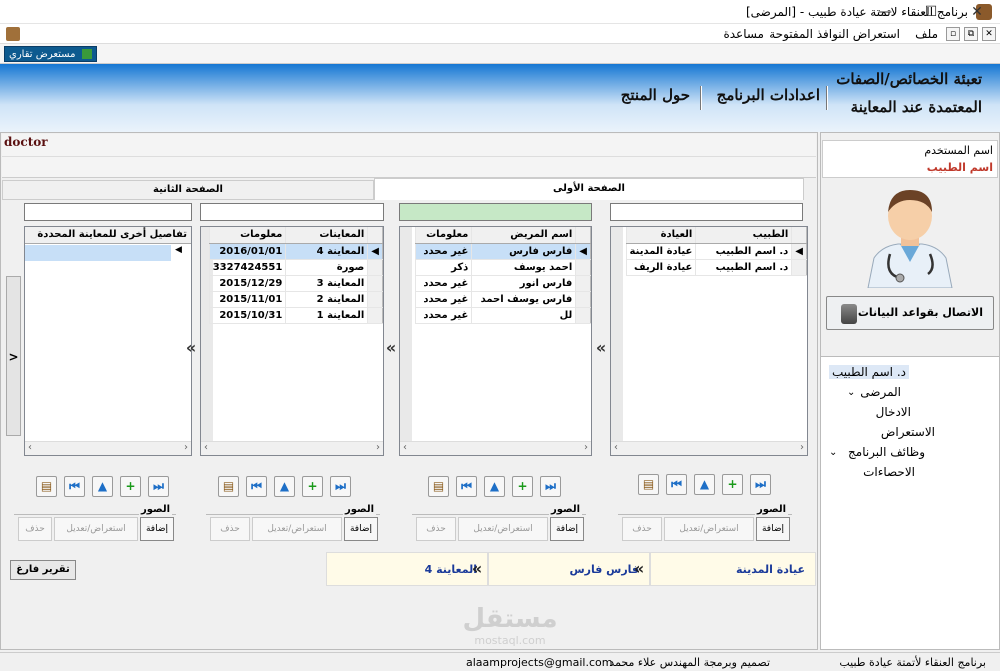  What do you see at coordinates (716, 267) in the screenshot?
I see `table-row: د. اسم الطبيب عيادة الريف` at bounding box center [716, 267].